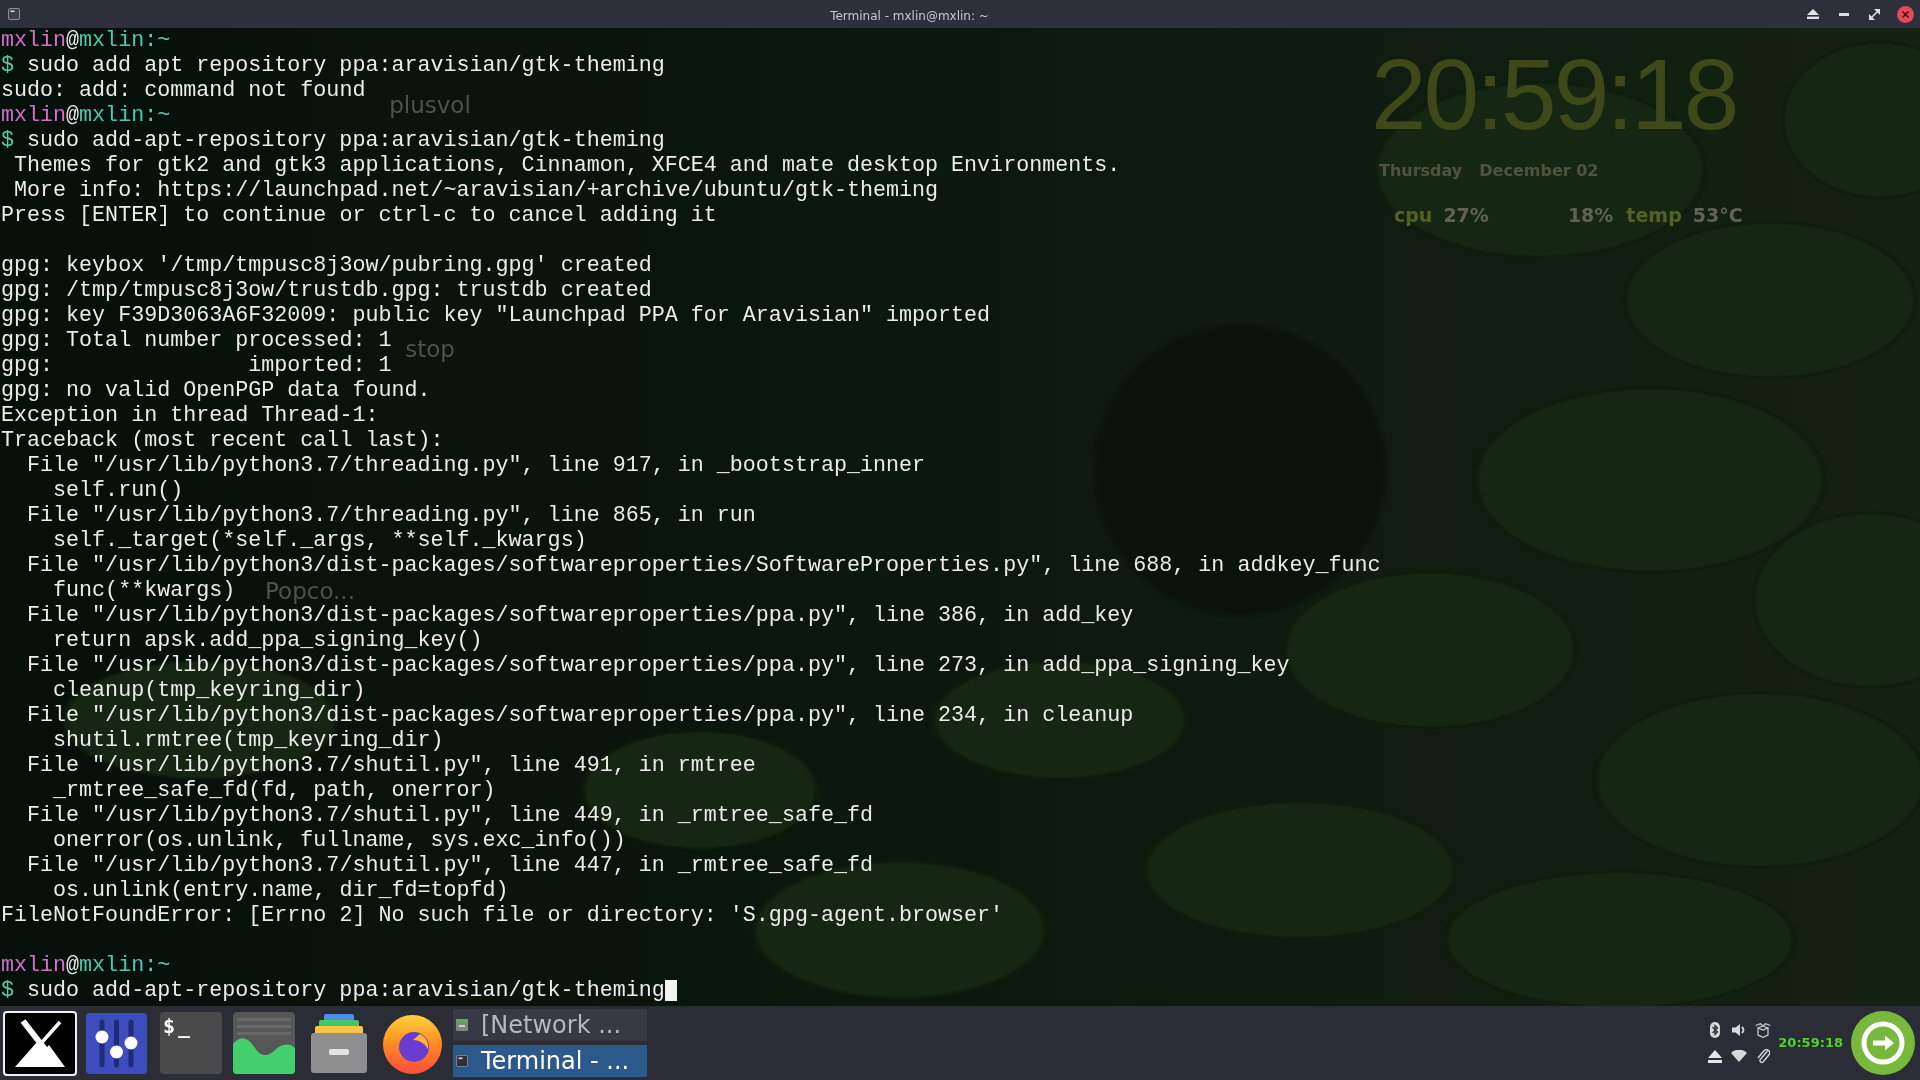 The height and width of the screenshot is (1080, 1920). What do you see at coordinates (196, 365) in the screenshot?
I see `output-line: gpg: imported: 1` at bounding box center [196, 365].